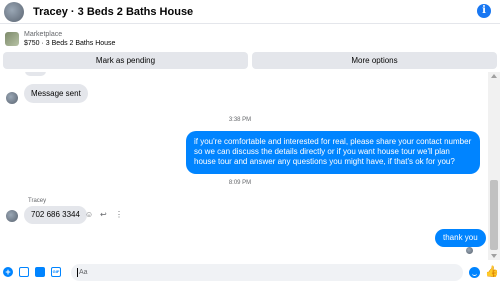 Image resolution: width=500 pixels, height=284 pixels. I want to click on text-caret, so click(77, 272).